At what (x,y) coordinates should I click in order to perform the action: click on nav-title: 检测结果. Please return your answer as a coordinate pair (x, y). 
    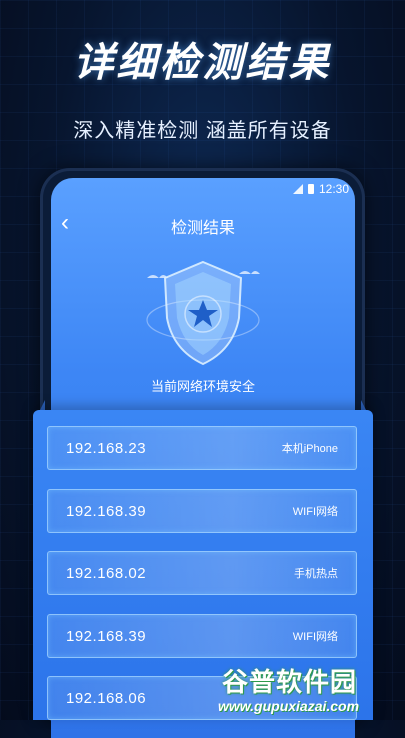
    Looking at the image, I should click on (202, 228).